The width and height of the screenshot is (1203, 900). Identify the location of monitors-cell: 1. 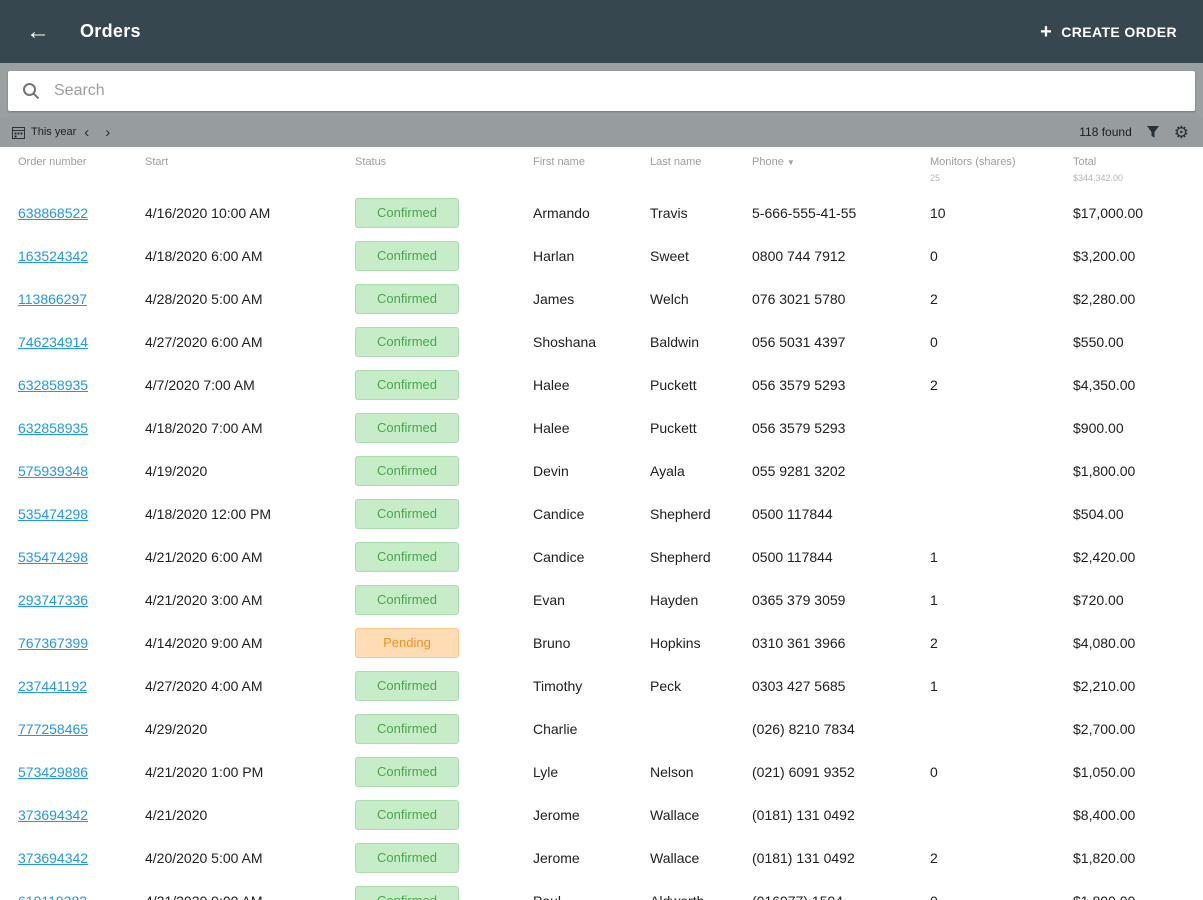
(934, 685).